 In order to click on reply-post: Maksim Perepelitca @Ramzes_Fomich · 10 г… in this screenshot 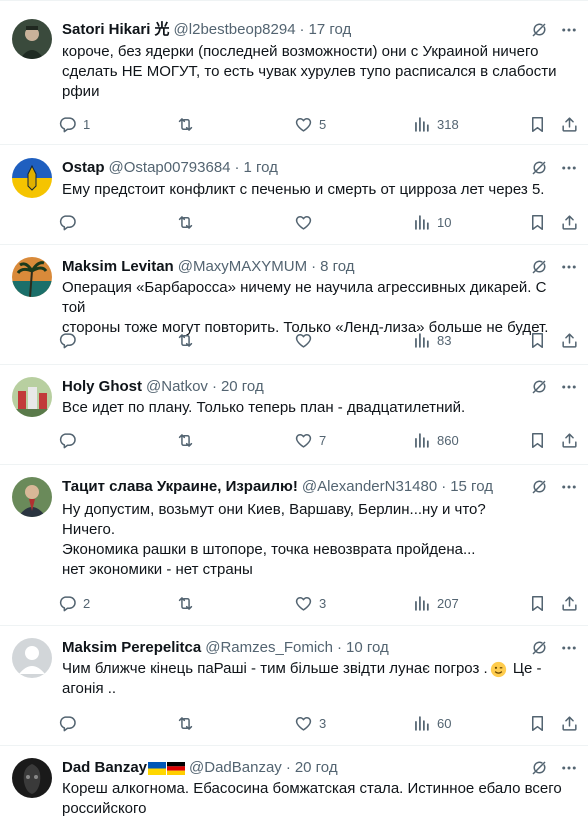, I will do `click(294, 686)`.